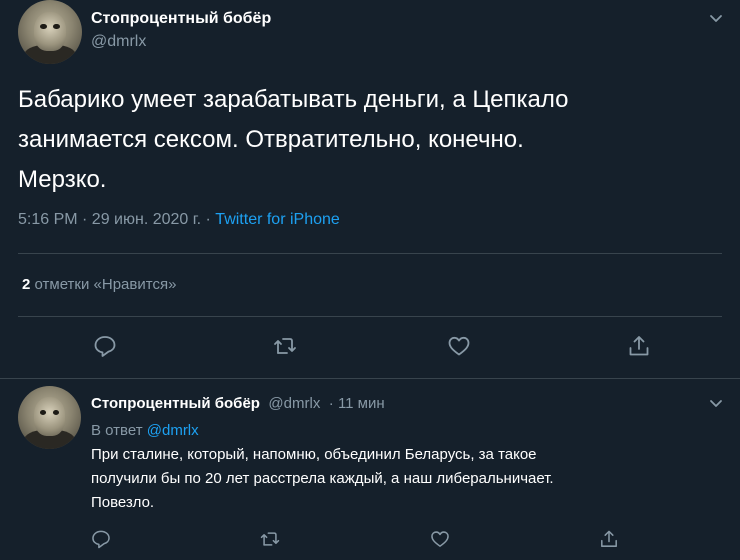  What do you see at coordinates (181, 19) in the screenshot?
I see `author-name: Стопроцентный бобёр` at bounding box center [181, 19].